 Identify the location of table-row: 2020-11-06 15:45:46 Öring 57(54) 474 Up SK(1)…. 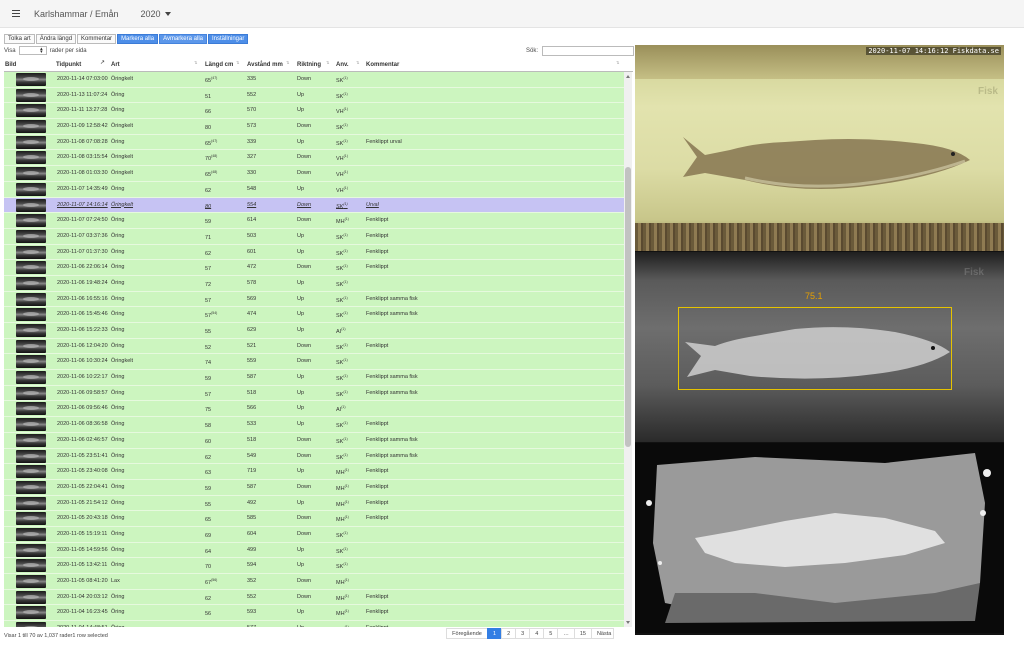
(314, 315).